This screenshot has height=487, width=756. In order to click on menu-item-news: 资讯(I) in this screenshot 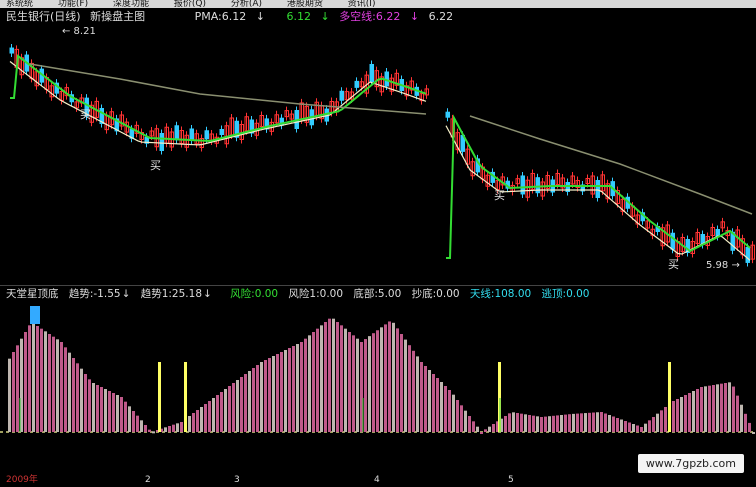, I will do `click(359, 4)`.